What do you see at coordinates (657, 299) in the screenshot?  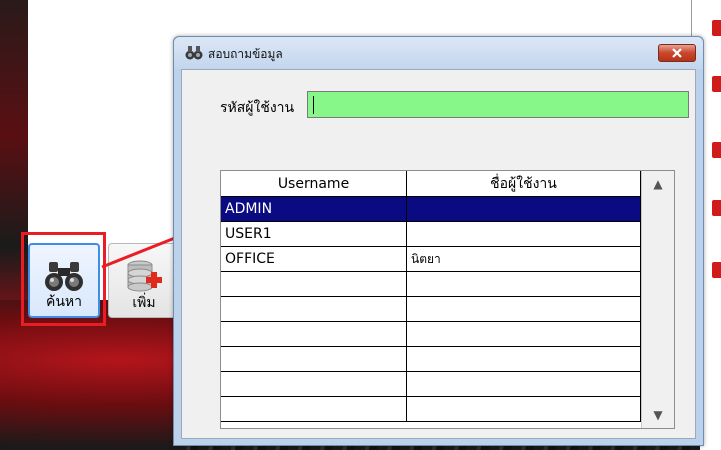 I see `vertical-scrollbar: ▲ ▼` at bounding box center [657, 299].